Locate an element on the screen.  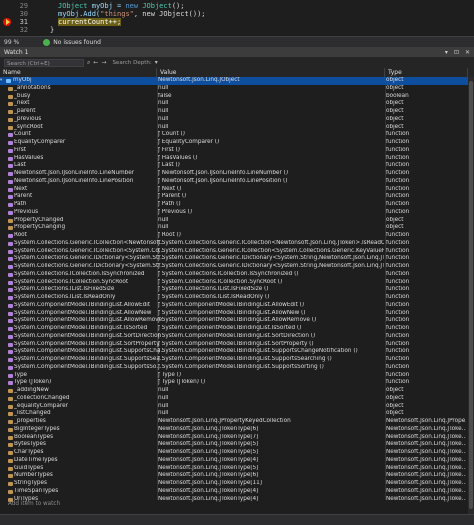
editor-gutter: 29 30 31 32 is located at coordinates (15, 18).